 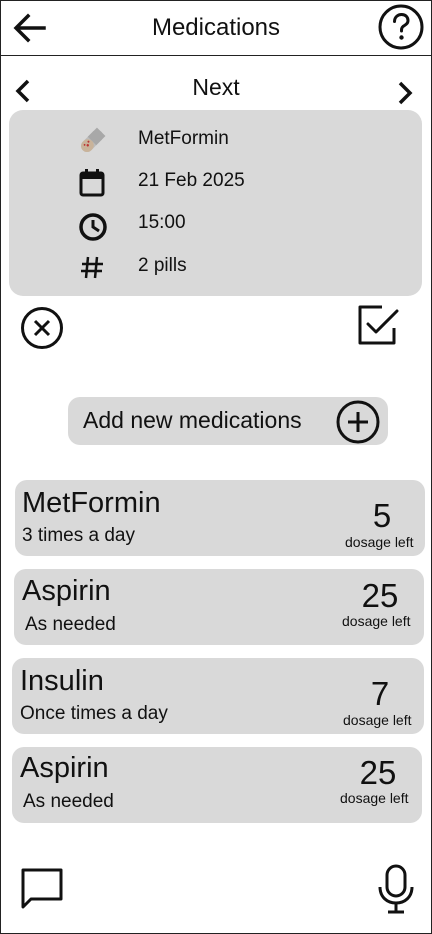 I want to click on add-medication-label: Add new medications, so click(x=192, y=420).